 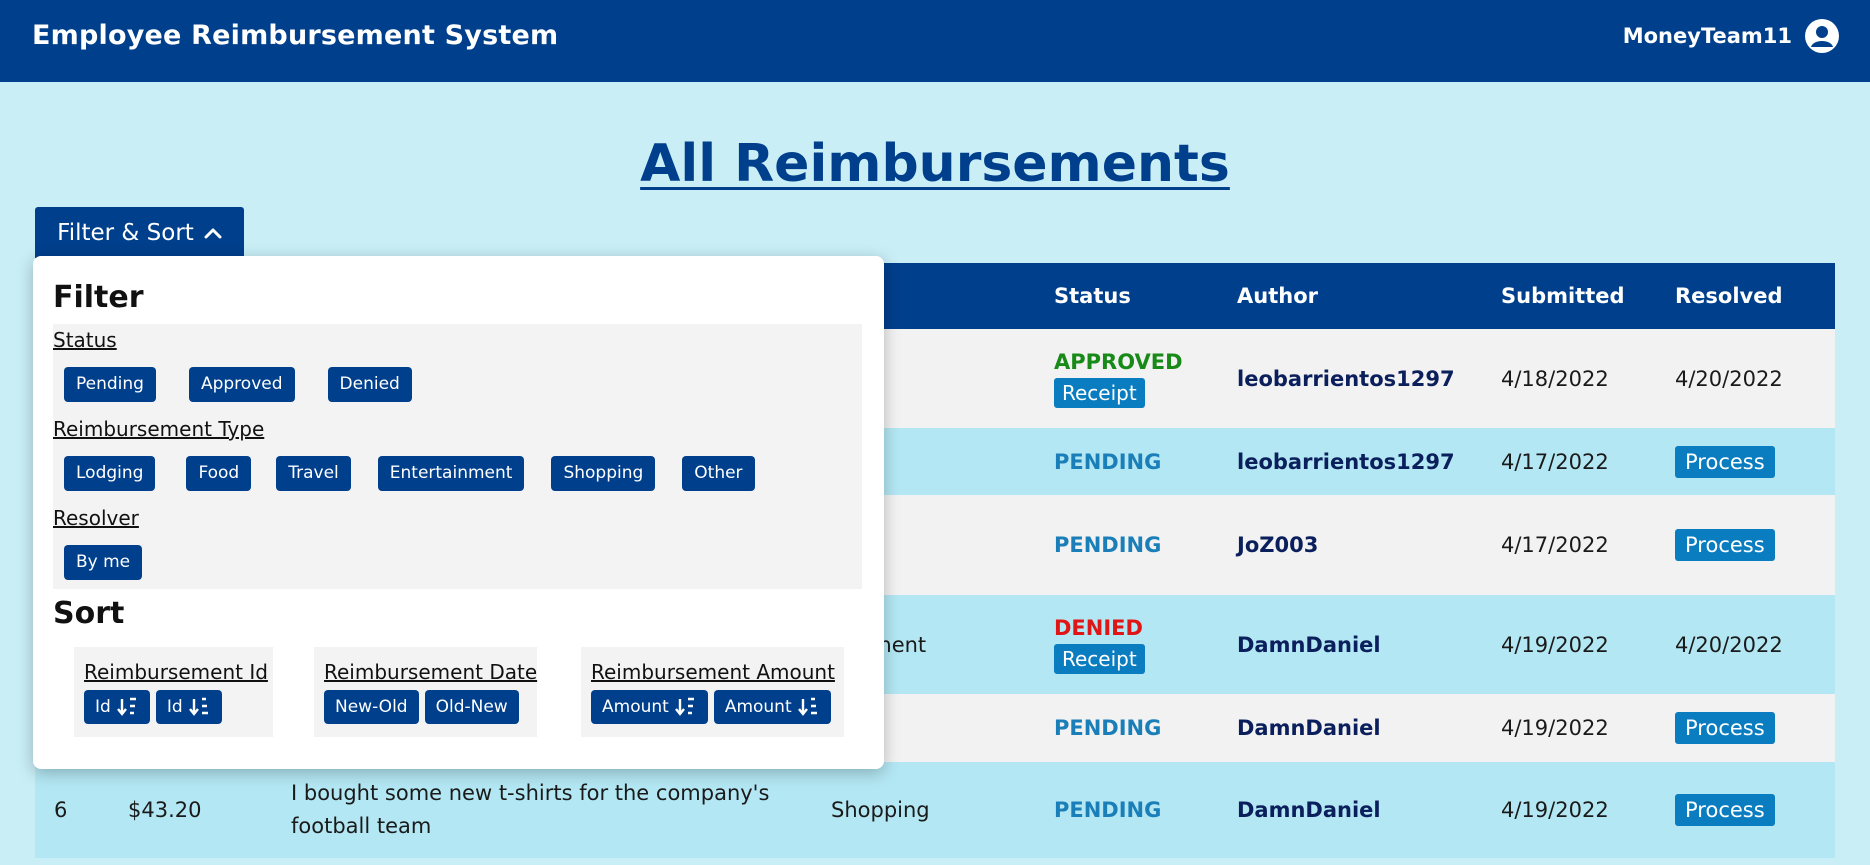 What do you see at coordinates (85, 340) in the screenshot?
I see `status-filter-label: Status` at bounding box center [85, 340].